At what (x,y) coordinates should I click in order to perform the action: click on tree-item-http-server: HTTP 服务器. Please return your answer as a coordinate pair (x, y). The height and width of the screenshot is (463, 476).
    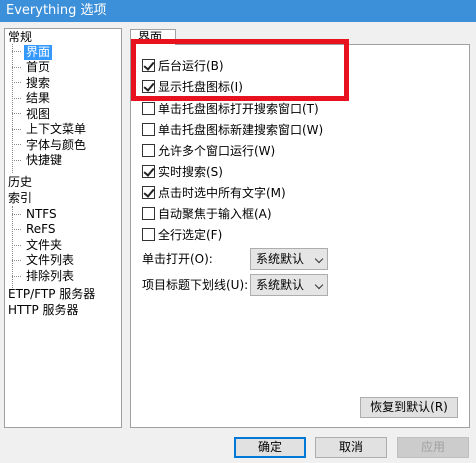
    Looking at the image, I should click on (43, 310).